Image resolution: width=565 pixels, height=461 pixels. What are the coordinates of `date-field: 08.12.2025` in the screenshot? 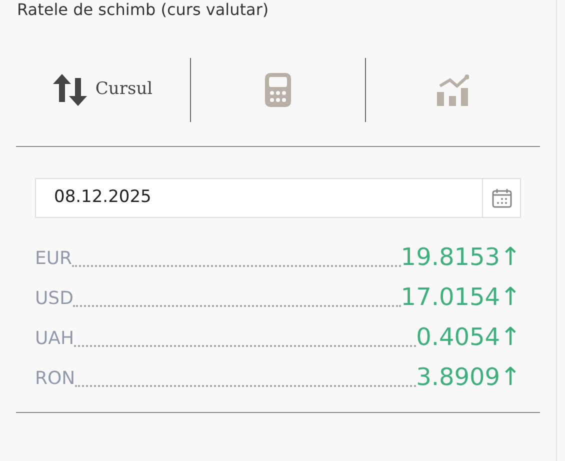 It's located at (258, 198).